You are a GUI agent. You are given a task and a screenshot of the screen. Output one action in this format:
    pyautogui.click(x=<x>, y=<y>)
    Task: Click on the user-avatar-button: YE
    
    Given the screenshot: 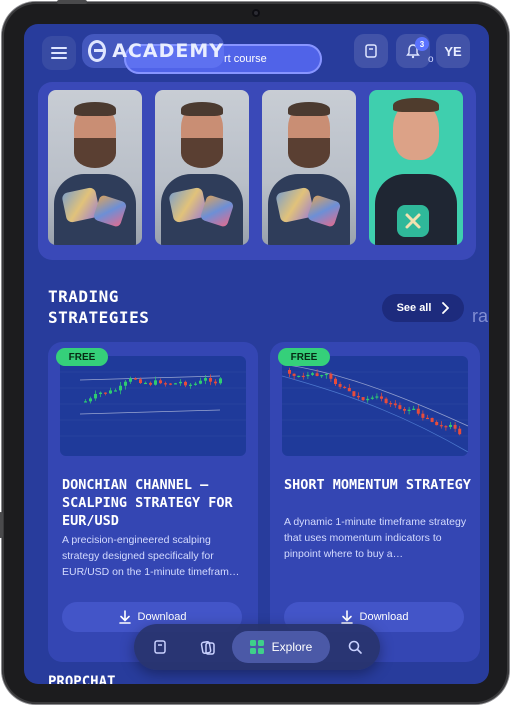 What is the action you would take?
    pyautogui.click(x=453, y=51)
    